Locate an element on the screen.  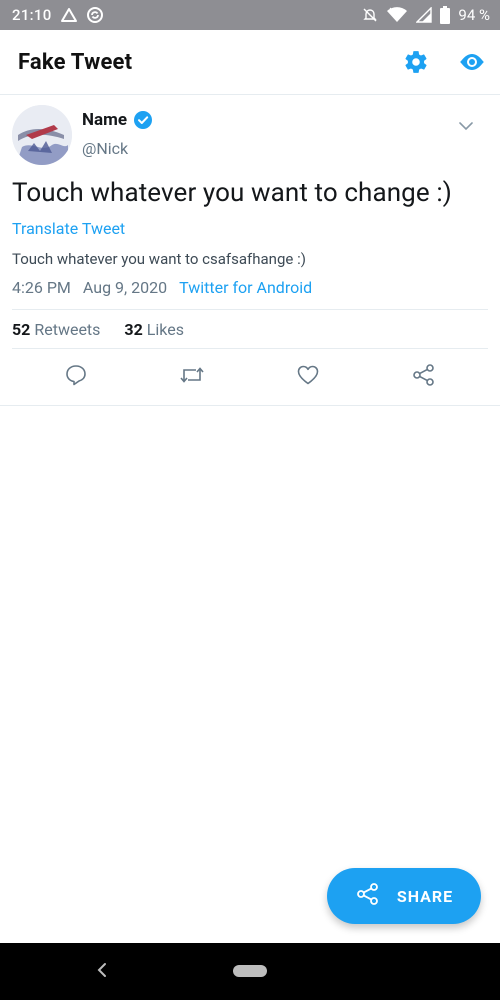
settings-icon is located at coordinates (416, 62).